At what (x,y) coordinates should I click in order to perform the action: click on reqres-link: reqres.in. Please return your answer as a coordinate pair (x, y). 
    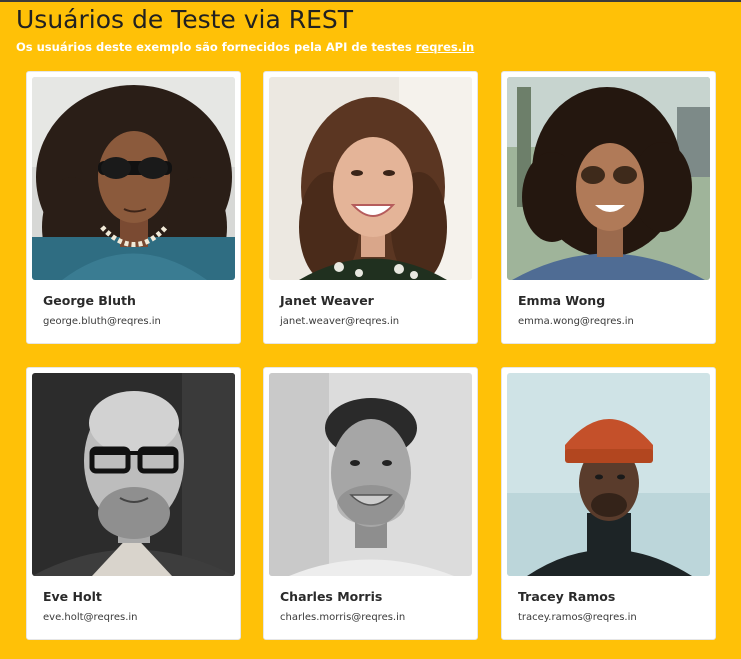
    Looking at the image, I should click on (445, 47).